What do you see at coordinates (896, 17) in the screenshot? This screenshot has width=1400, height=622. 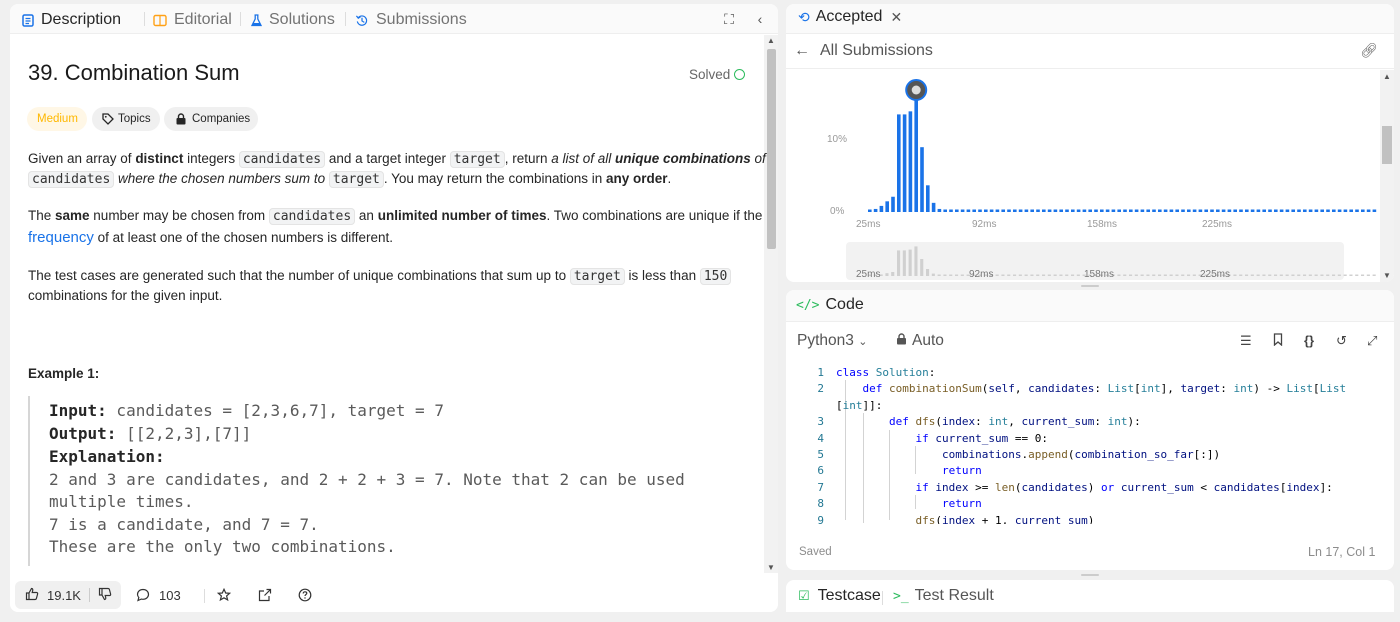 I see `close-tab-icon: ✕` at bounding box center [896, 17].